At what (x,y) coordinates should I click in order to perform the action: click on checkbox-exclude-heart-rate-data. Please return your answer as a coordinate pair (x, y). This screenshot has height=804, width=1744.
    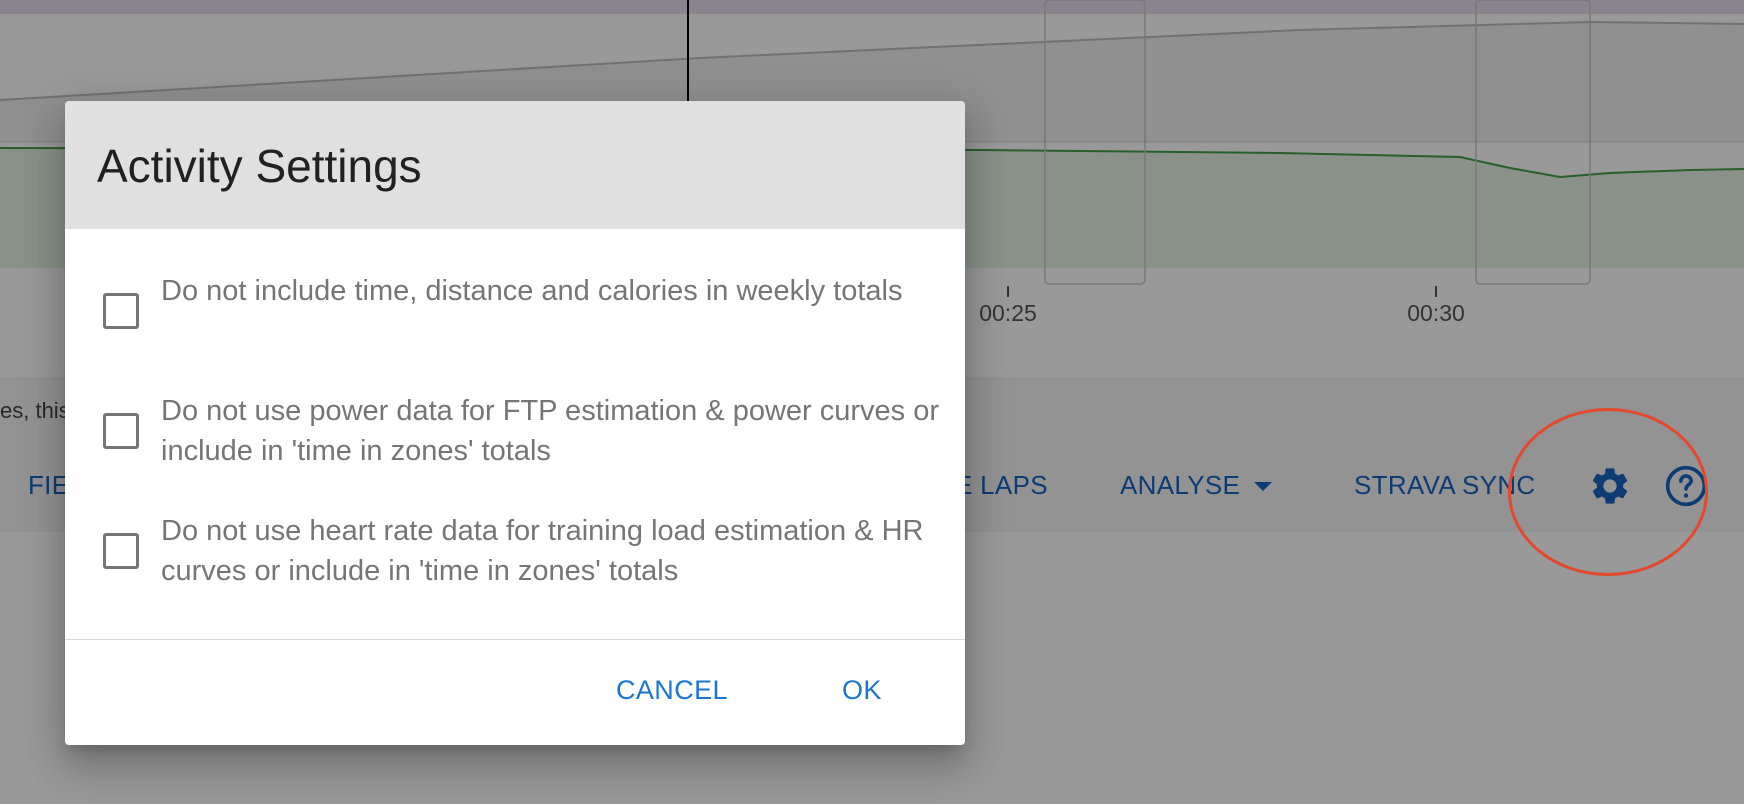
    Looking at the image, I should click on (121, 551).